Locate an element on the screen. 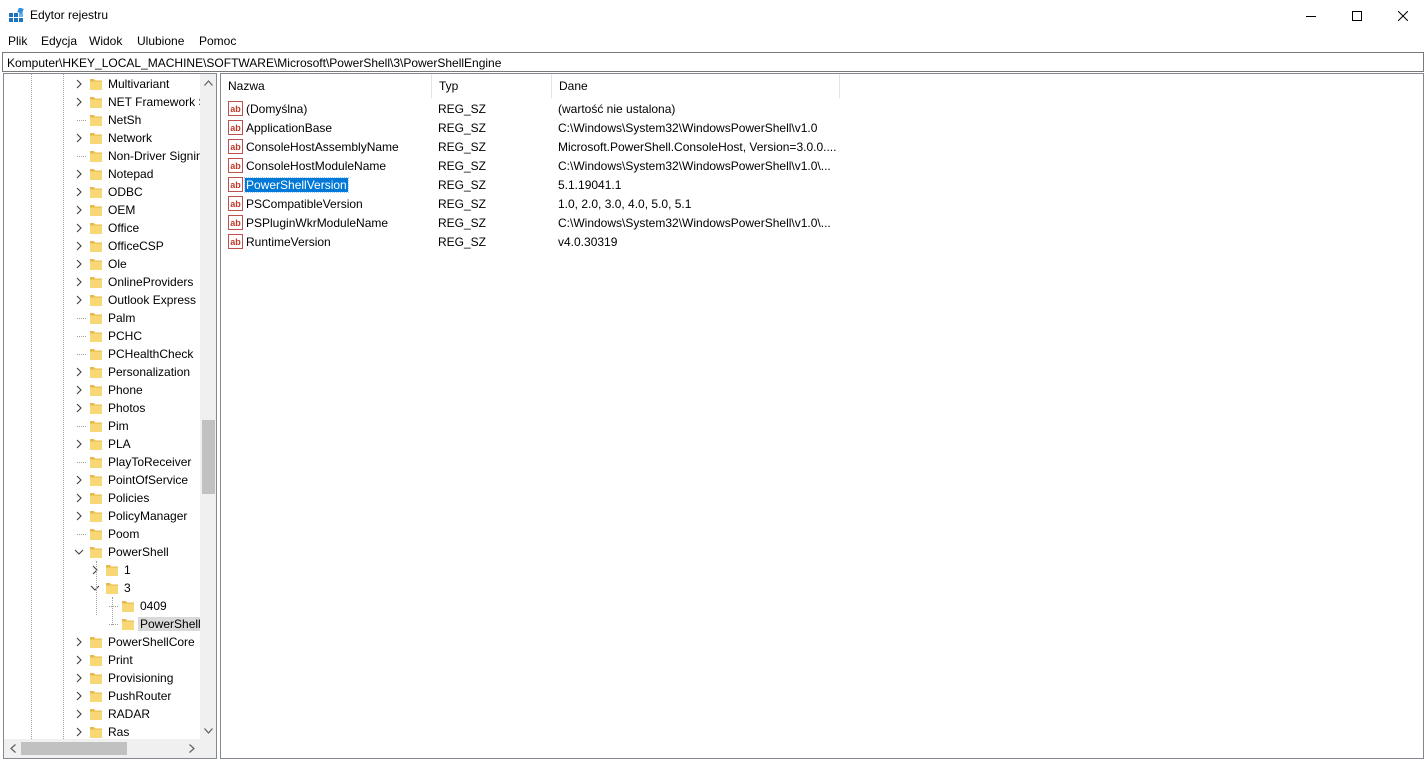 The height and width of the screenshot is (760, 1426). tree-item: 1 is located at coordinates (102, 570).